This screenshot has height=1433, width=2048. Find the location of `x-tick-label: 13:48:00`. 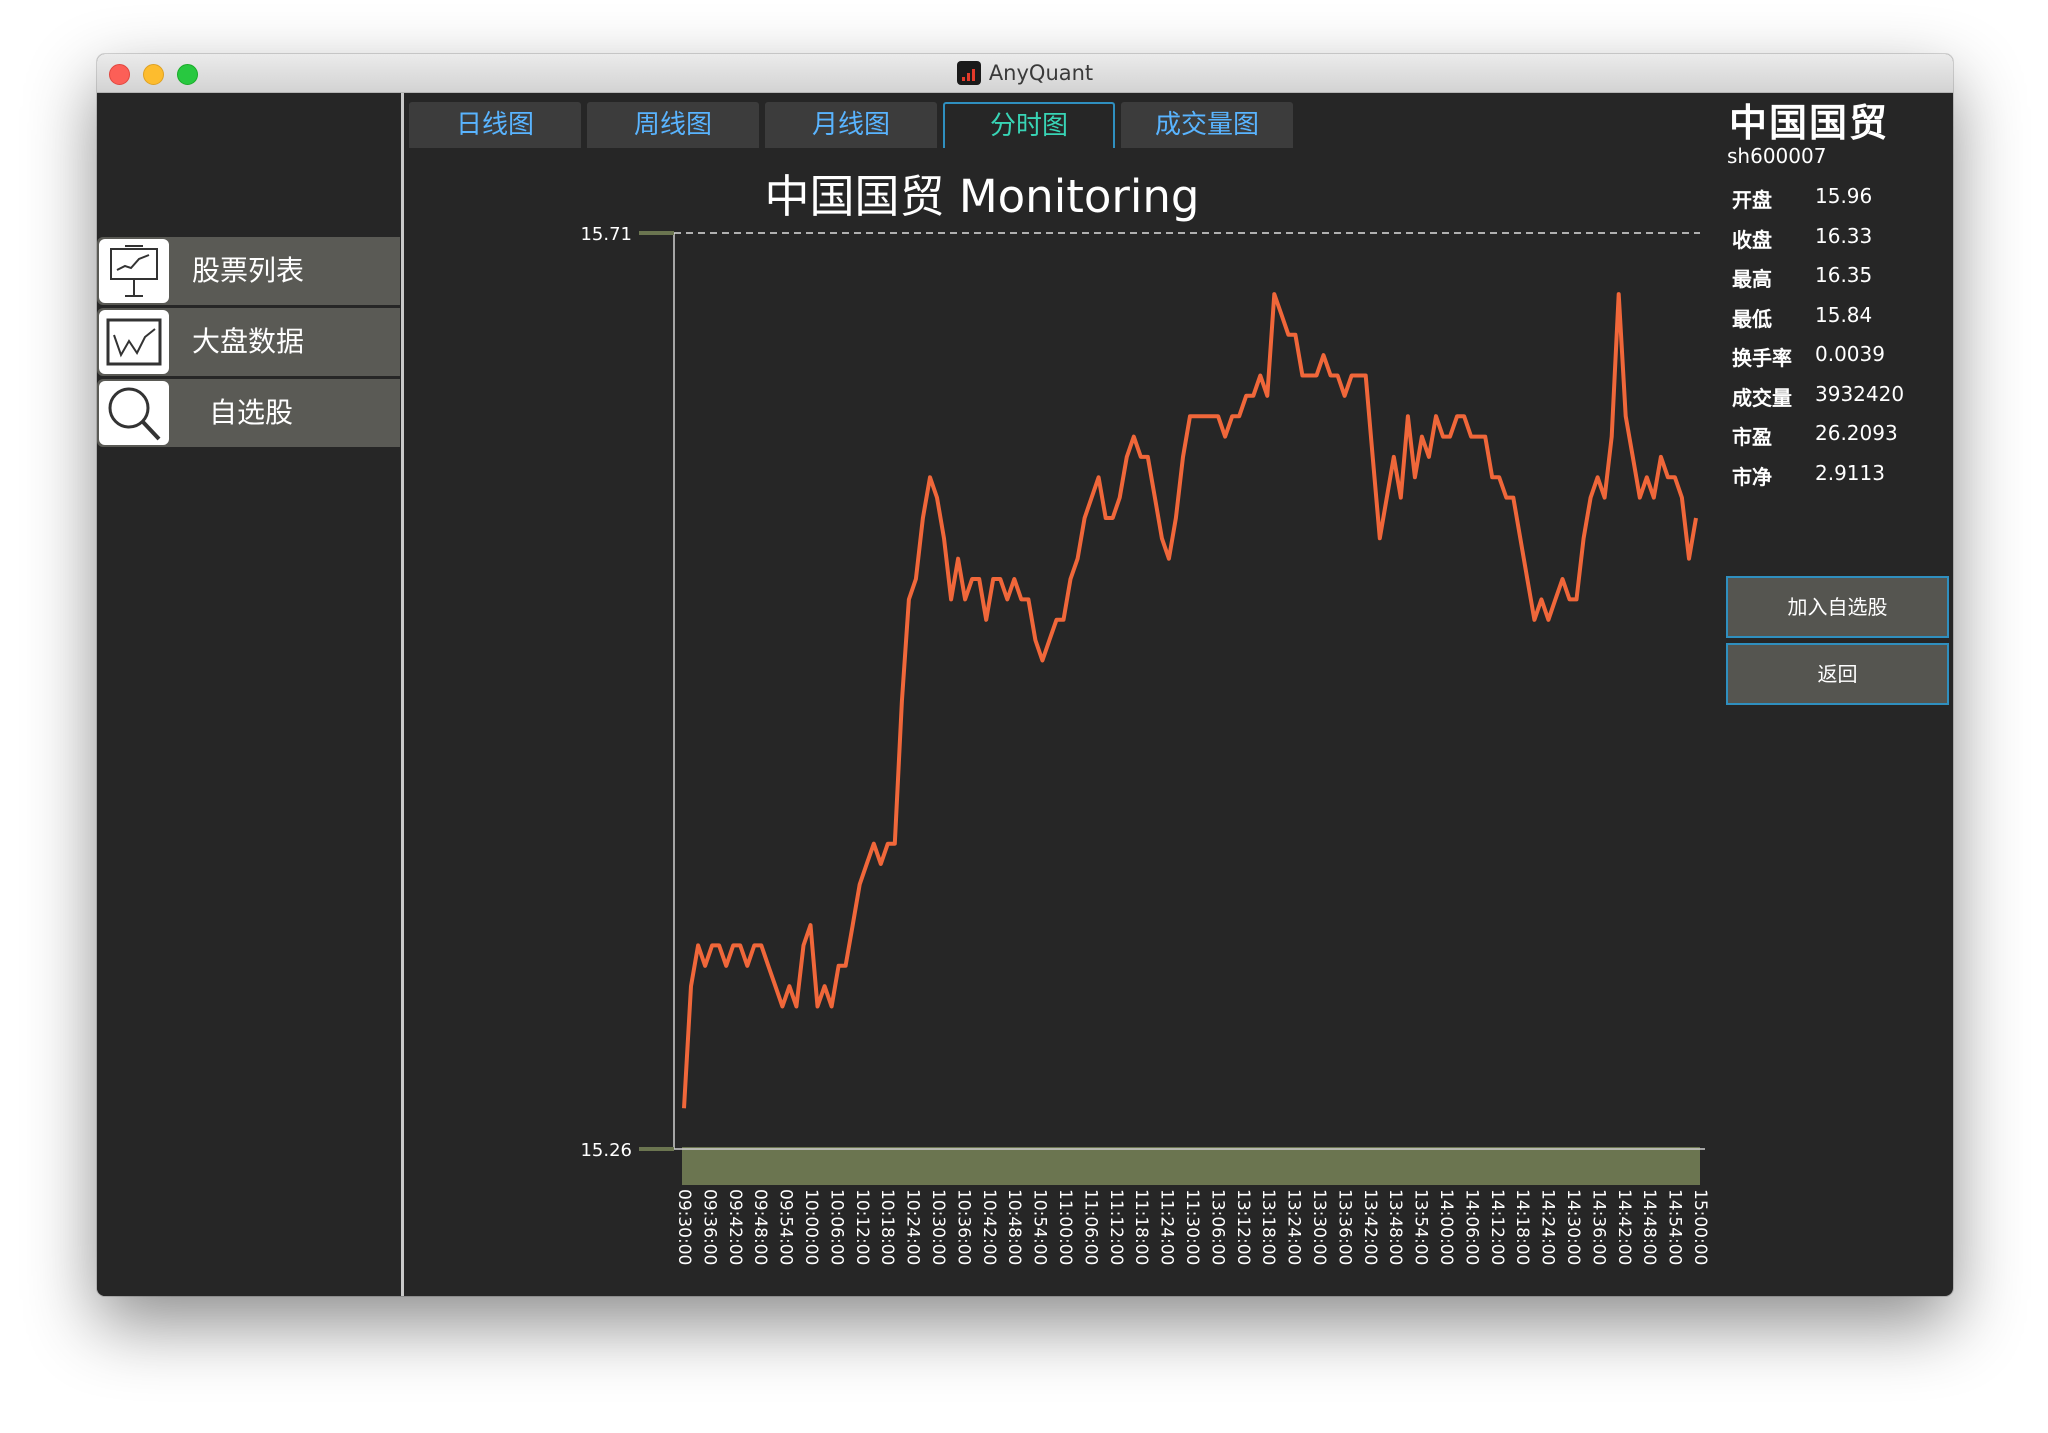

x-tick-label: 13:48:00 is located at coordinates (1395, 1227).